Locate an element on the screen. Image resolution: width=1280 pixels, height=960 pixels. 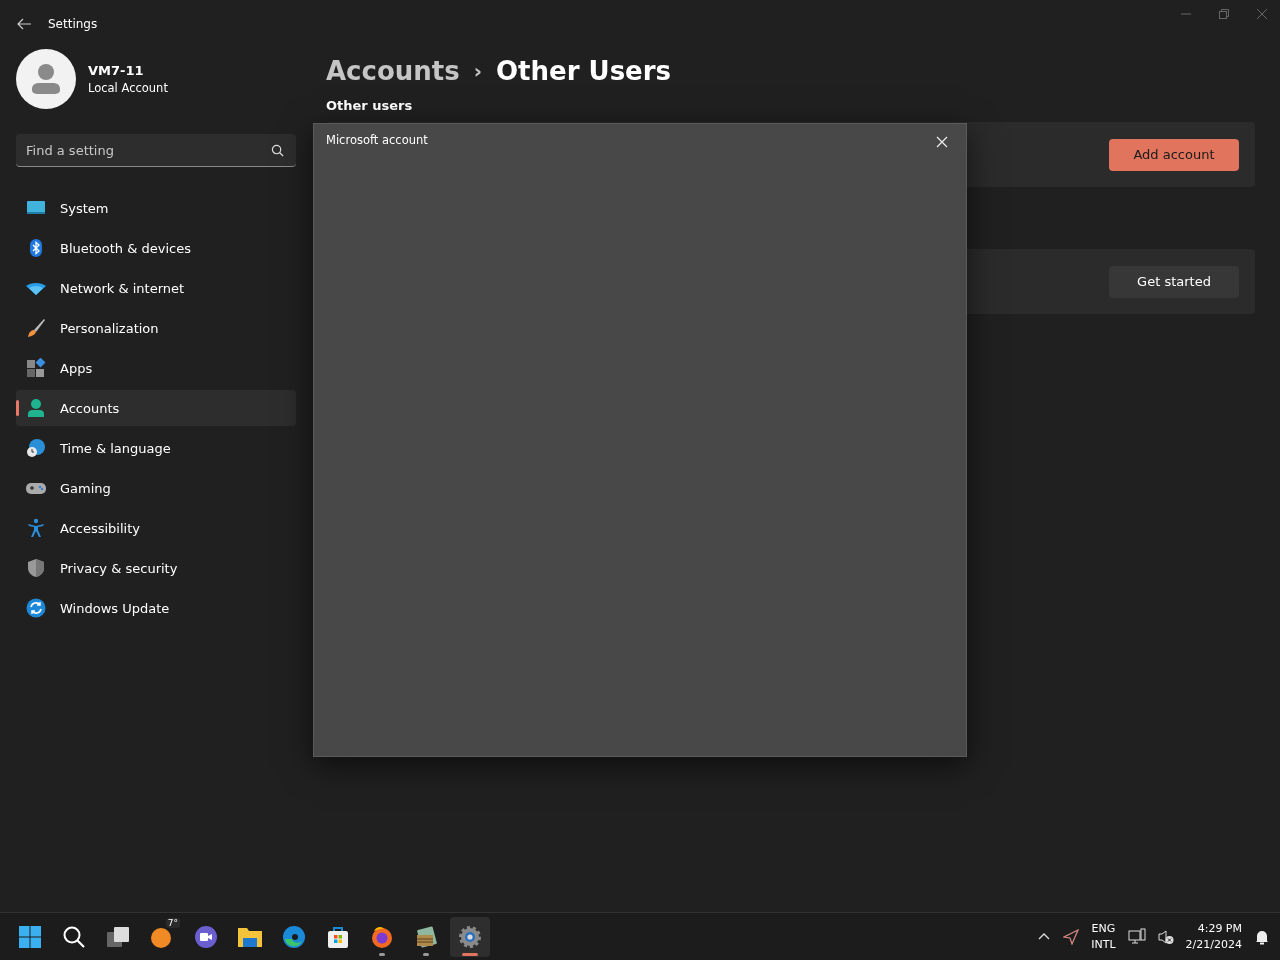
sidebar-item: Time & language is located at coordinates (156, 448).